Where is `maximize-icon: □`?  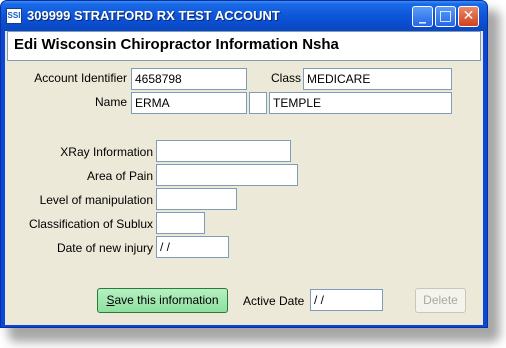
maximize-icon: □ is located at coordinates (445, 16).